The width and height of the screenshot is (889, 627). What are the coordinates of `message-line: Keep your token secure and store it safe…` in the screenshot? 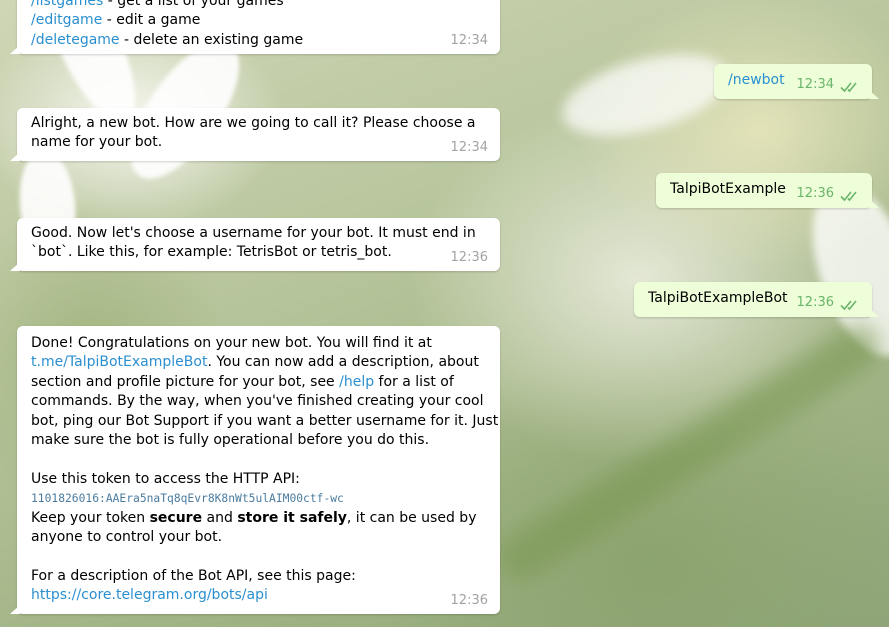 It's located at (254, 517).